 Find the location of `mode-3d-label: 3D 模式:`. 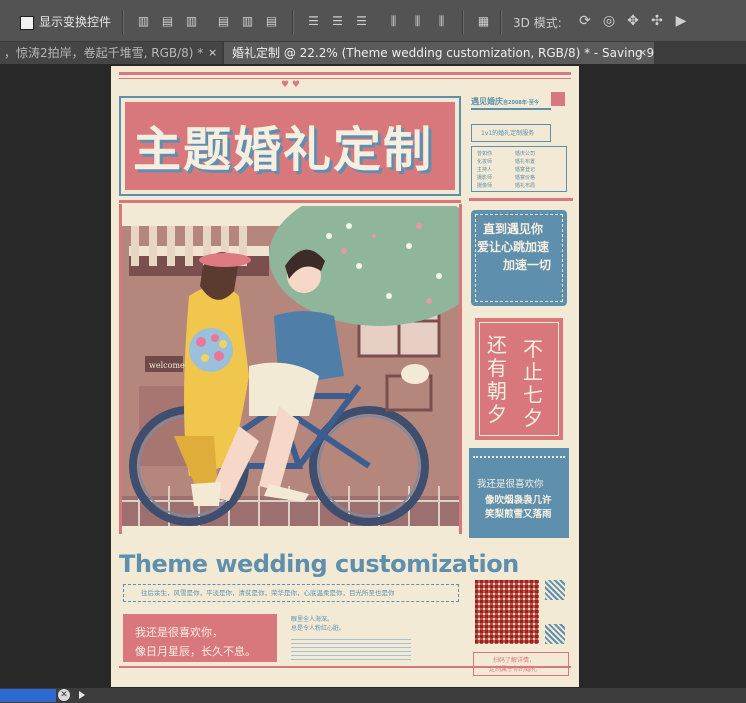

mode-3d-label: 3D 模式: is located at coordinates (537, 23).